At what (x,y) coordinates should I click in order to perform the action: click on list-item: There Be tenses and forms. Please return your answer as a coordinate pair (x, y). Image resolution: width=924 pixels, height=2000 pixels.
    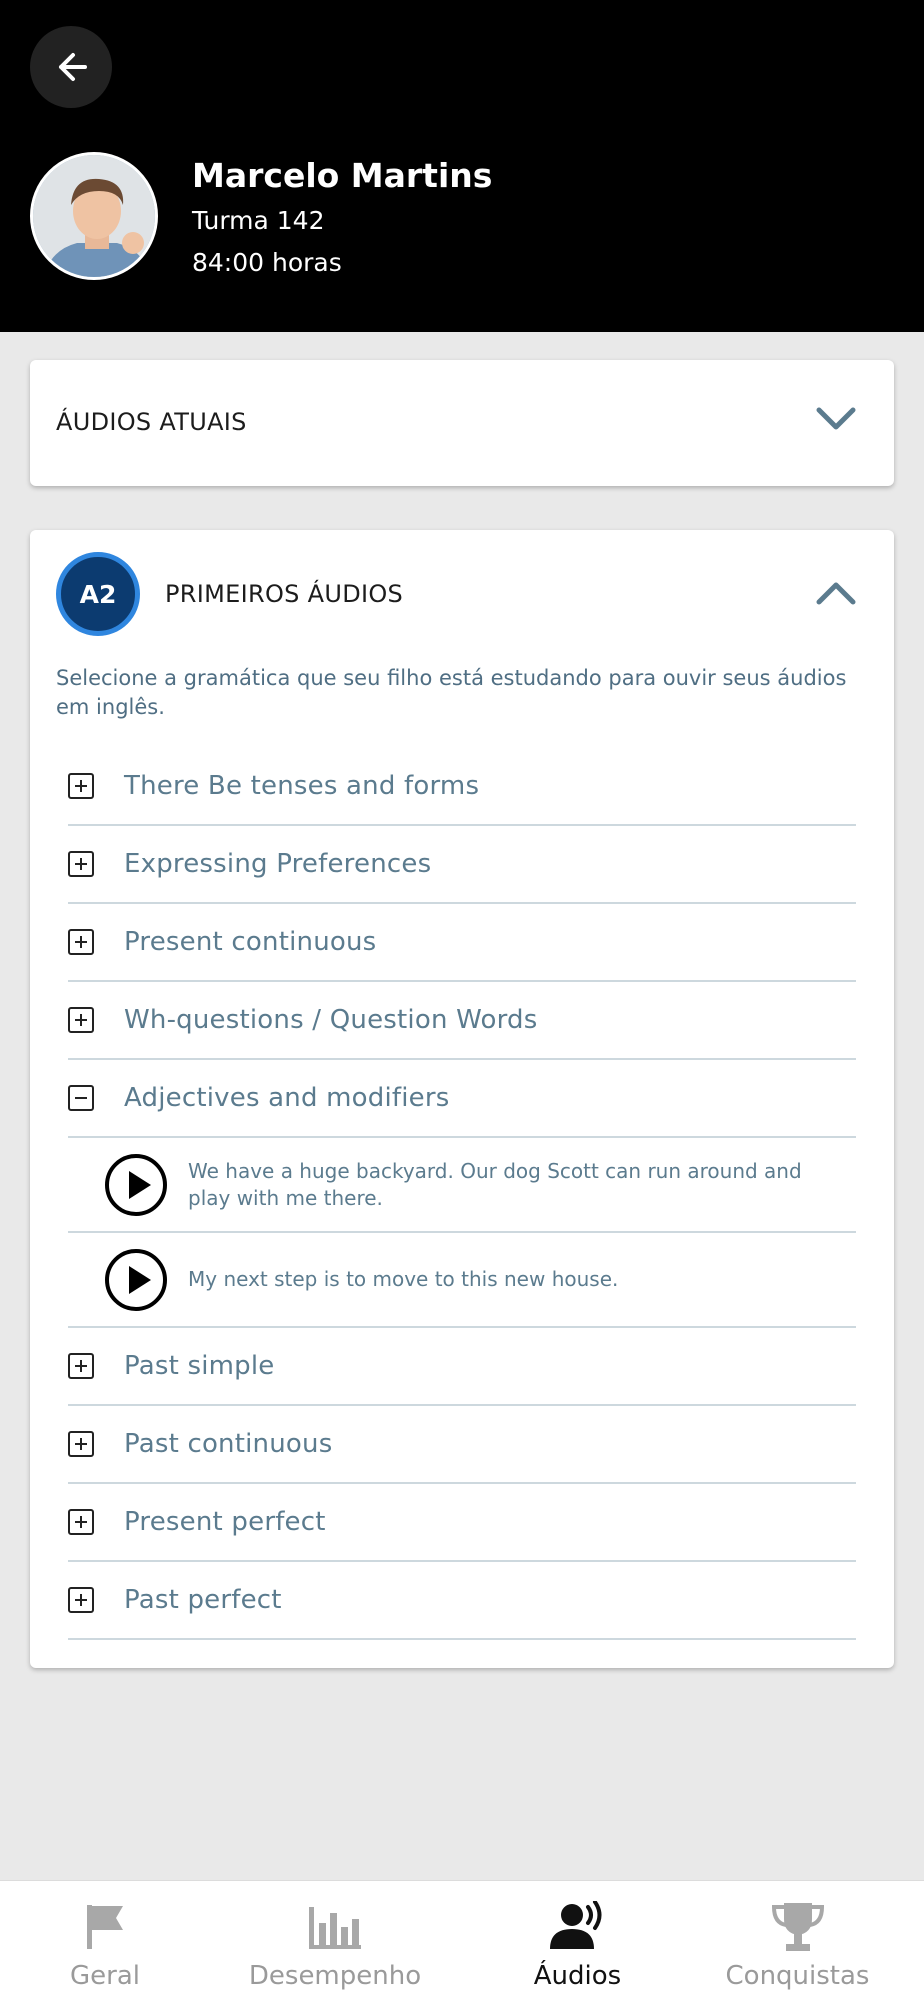
    Looking at the image, I should click on (462, 787).